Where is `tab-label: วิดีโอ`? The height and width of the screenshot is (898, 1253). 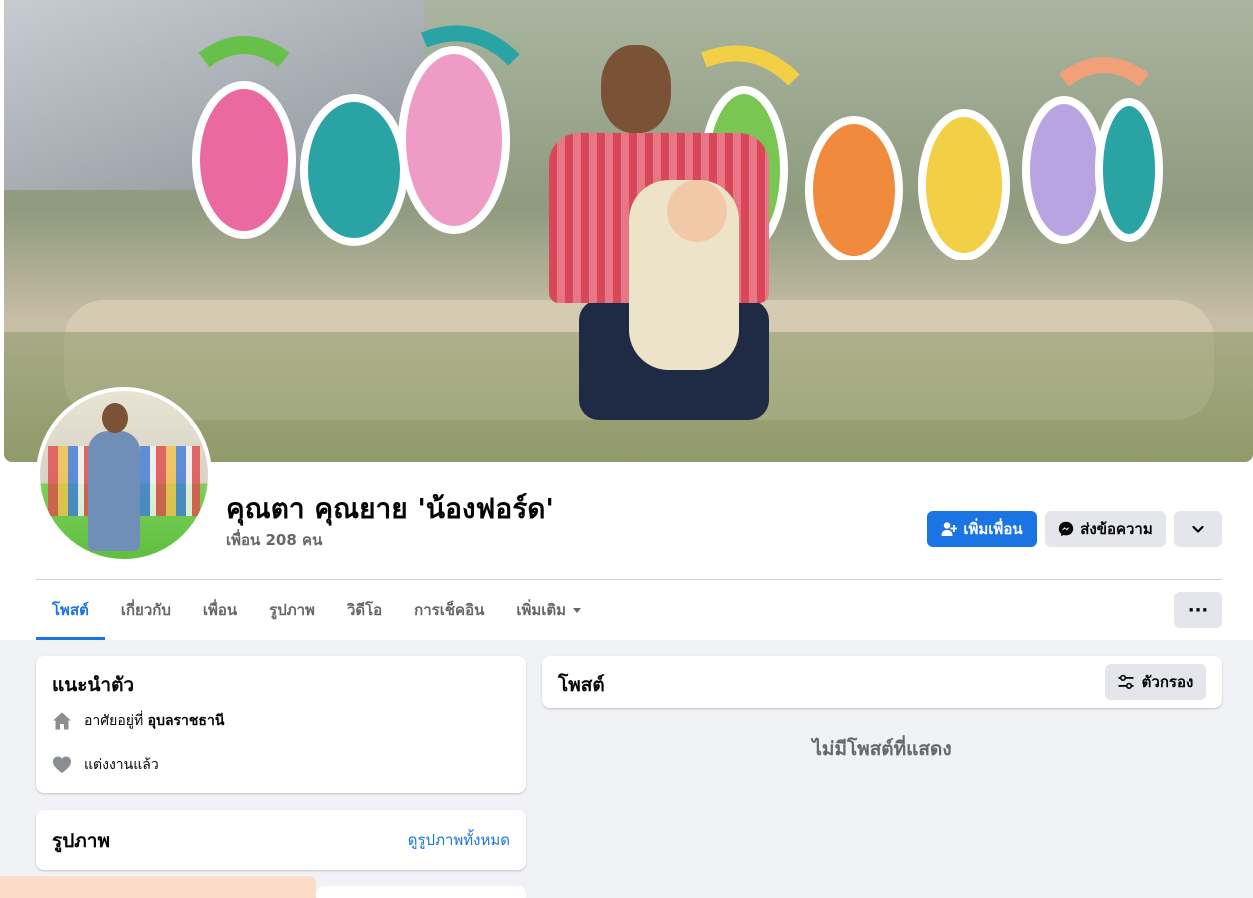
tab-label: วิดีโอ is located at coordinates (364, 610).